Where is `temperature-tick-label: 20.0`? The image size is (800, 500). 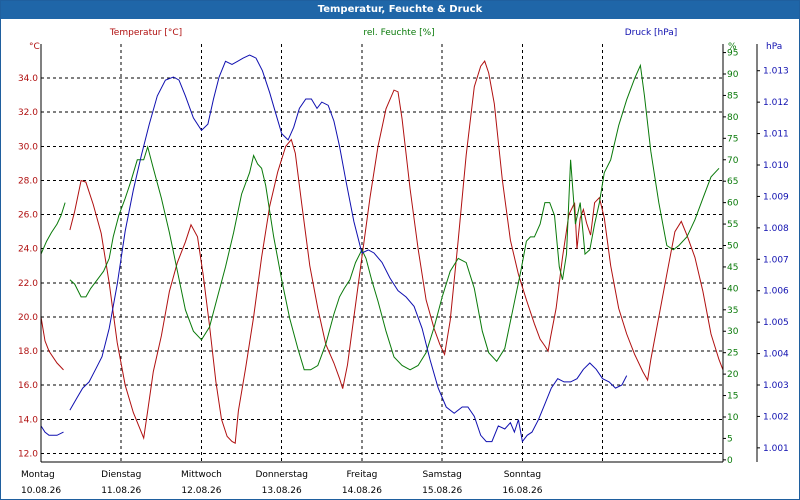
temperature-tick-label: 20.0 is located at coordinates (28, 318).